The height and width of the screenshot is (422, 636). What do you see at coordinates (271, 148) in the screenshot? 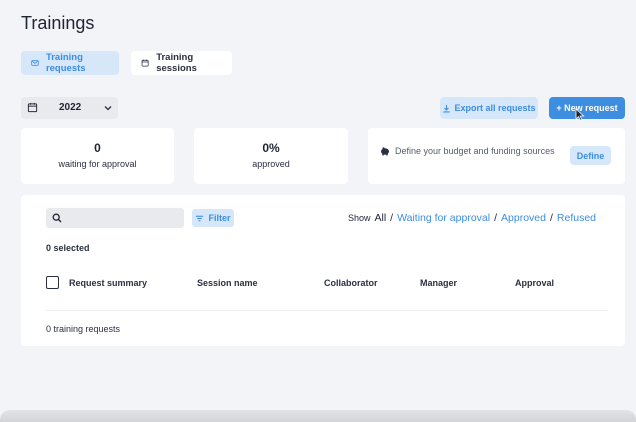
I see `stat-value: 0%` at bounding box center [271, 148].